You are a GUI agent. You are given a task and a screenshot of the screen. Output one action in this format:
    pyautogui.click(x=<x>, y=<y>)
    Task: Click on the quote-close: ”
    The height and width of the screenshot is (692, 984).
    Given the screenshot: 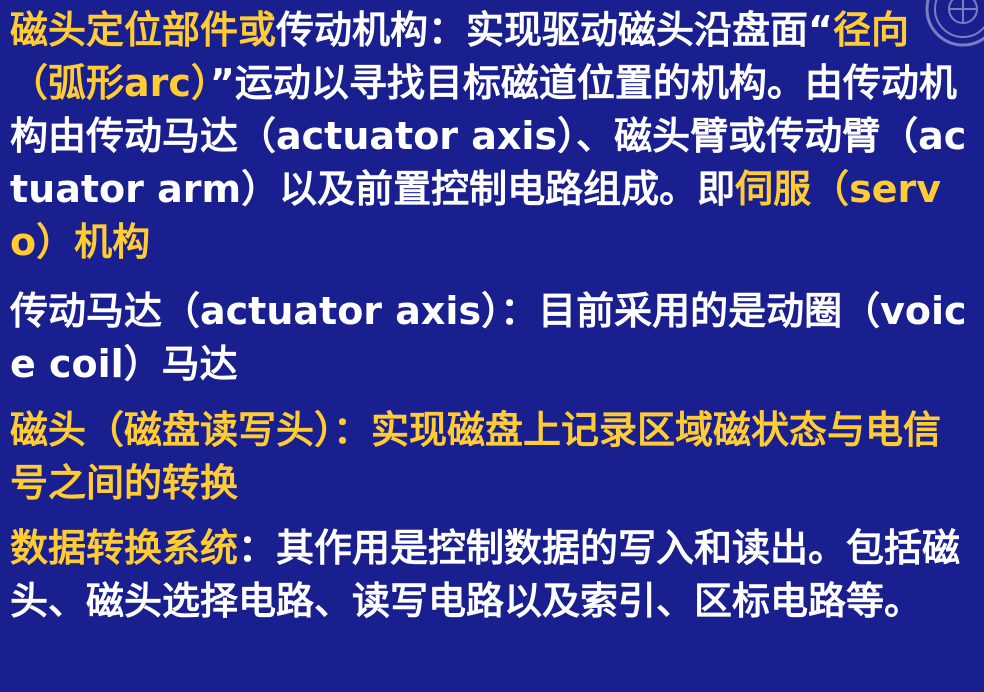 What is the action you would take?
    pyautogui.click(x=222, y=83)
    